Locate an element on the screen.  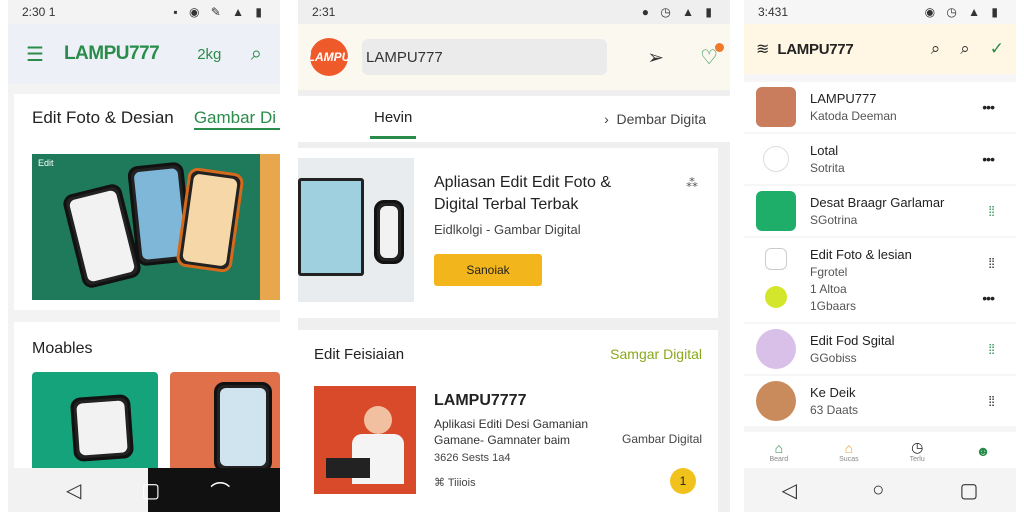
app-badge: 1 is located at coordinates (683, 481).